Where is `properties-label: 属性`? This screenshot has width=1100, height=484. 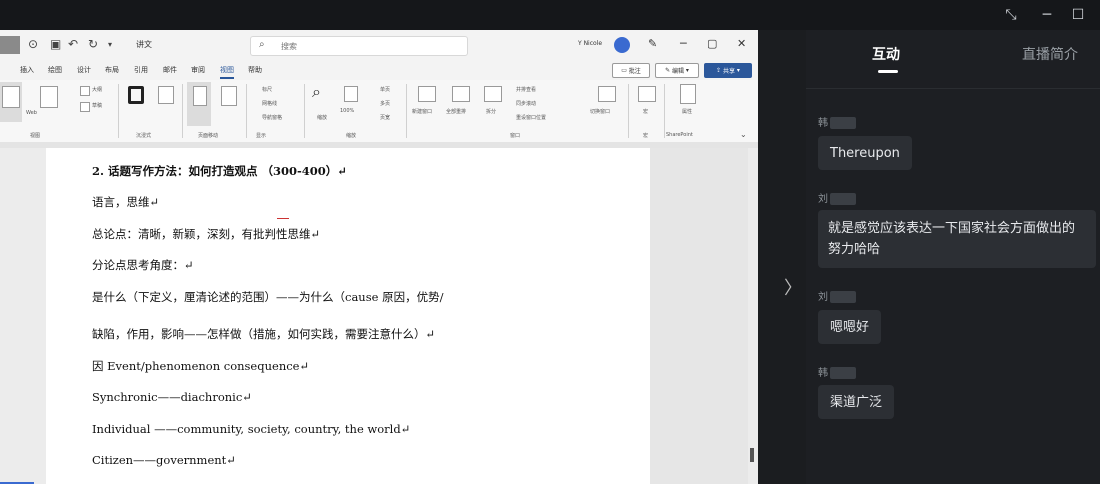 properties-label: 属性 is located at coordinates (687, 111).